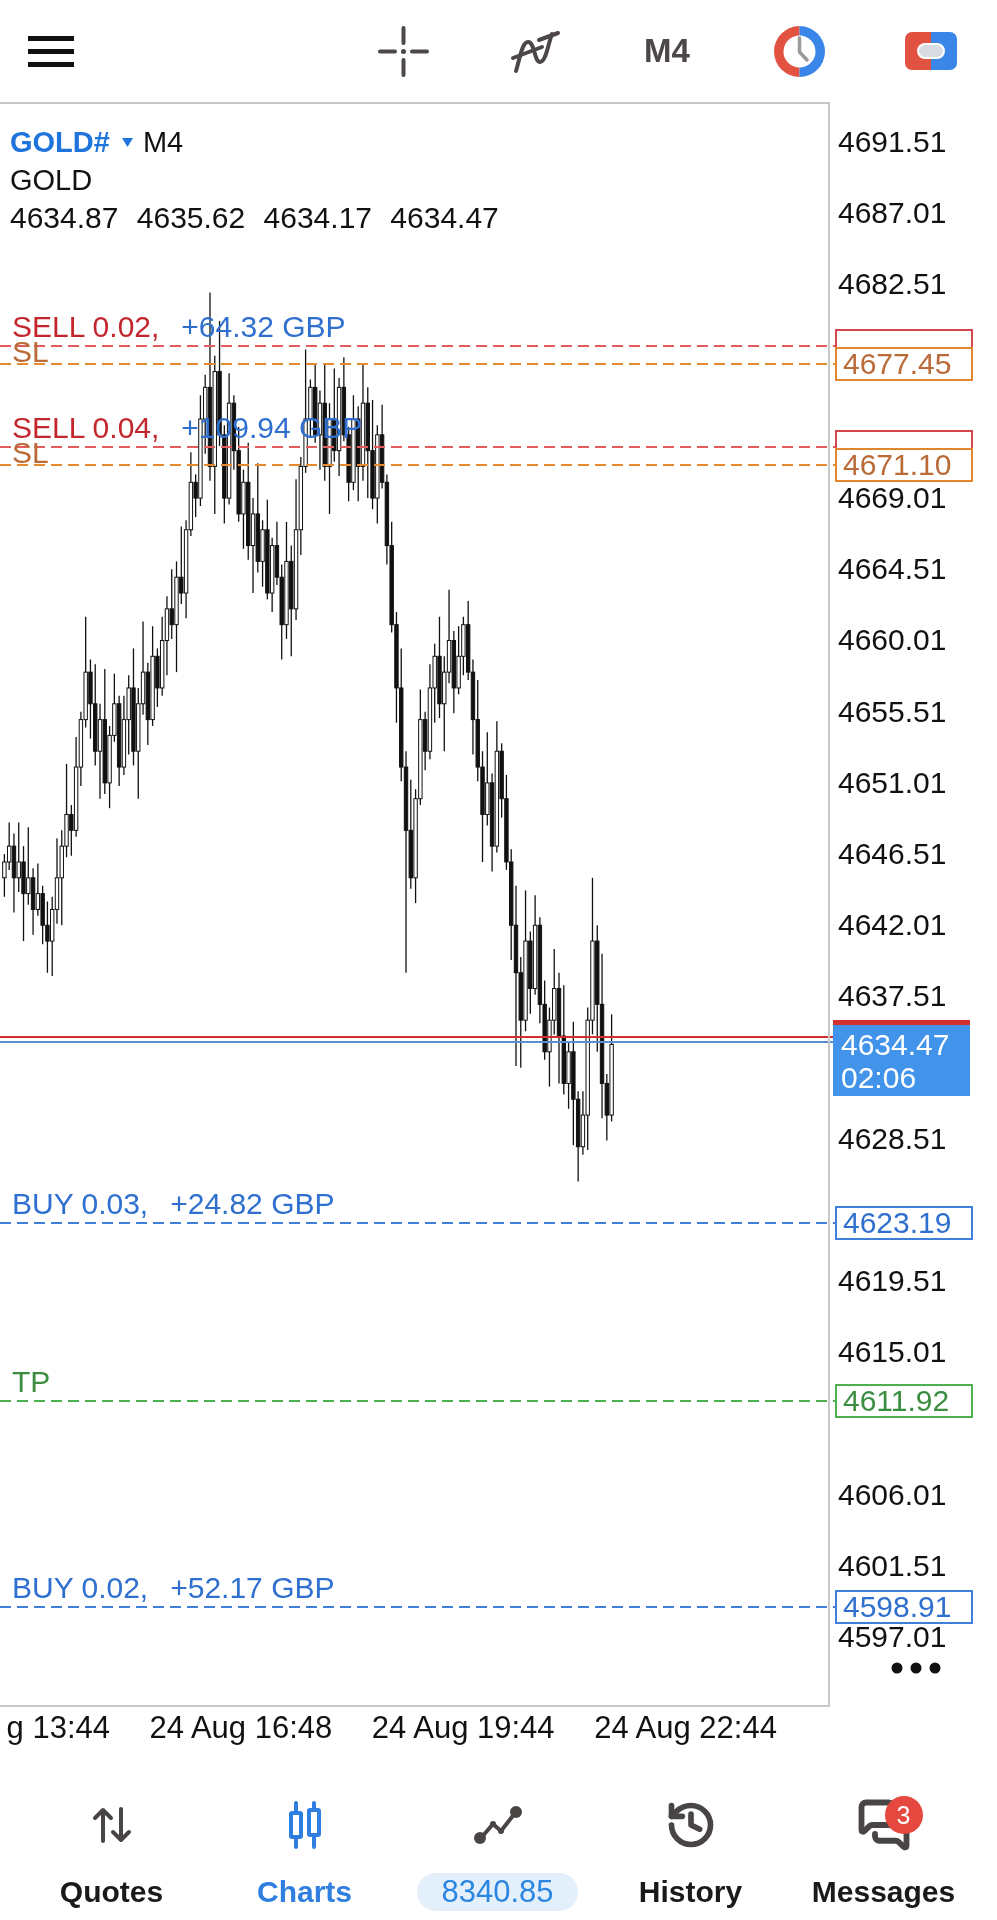 This screenshot has width=997, height=1920. Describe the element at coordinates (535, 51) in the screenshot. I see `wave-icon` at that location.